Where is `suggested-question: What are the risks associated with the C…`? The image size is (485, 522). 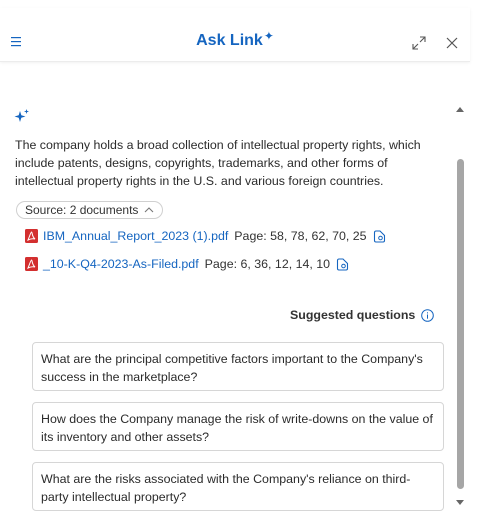
suggested-question: What are the risks associated with the C… is located at coordinates (238, 486).